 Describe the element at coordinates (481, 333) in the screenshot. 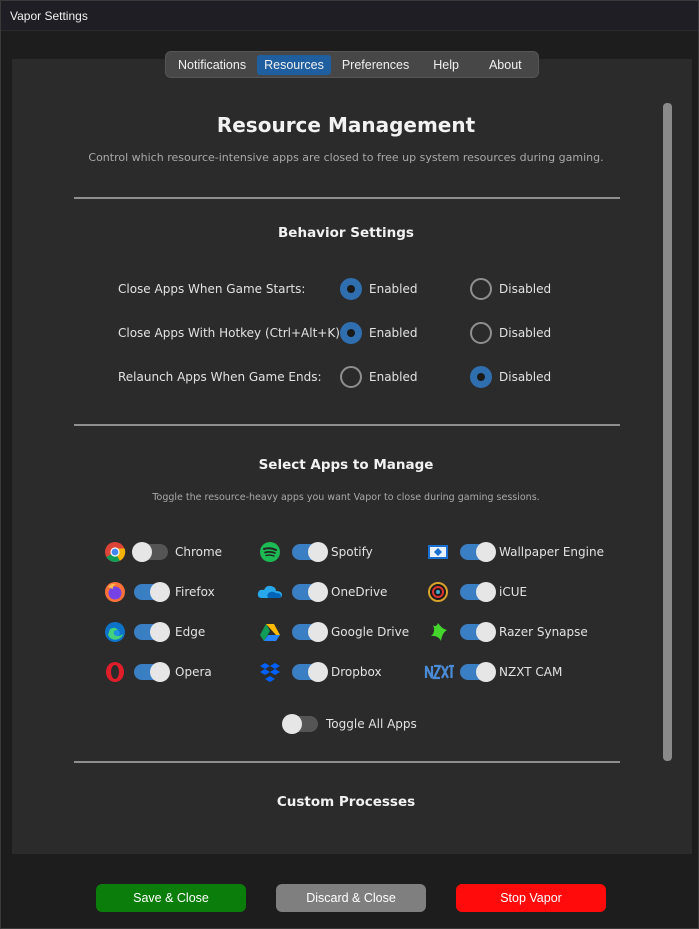

I see `hotkey-disabled-radio` at that location.